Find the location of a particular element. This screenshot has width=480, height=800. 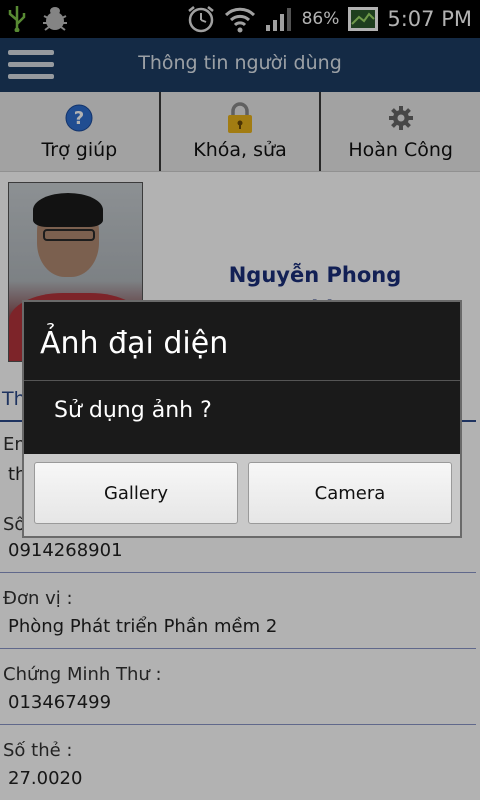

camera-button: Camera is located at coordinates (350, 493).